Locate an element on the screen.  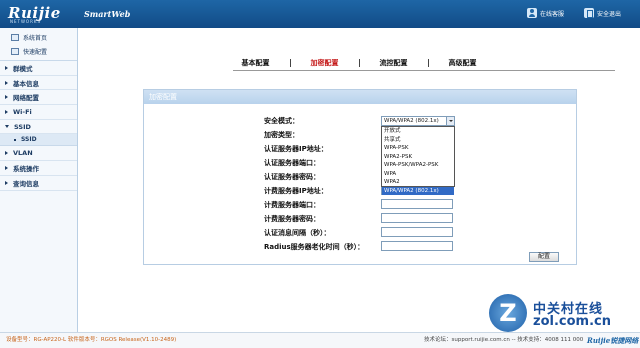
form-row: 计费服务器IP地址： is located at coordinates (296, 191).